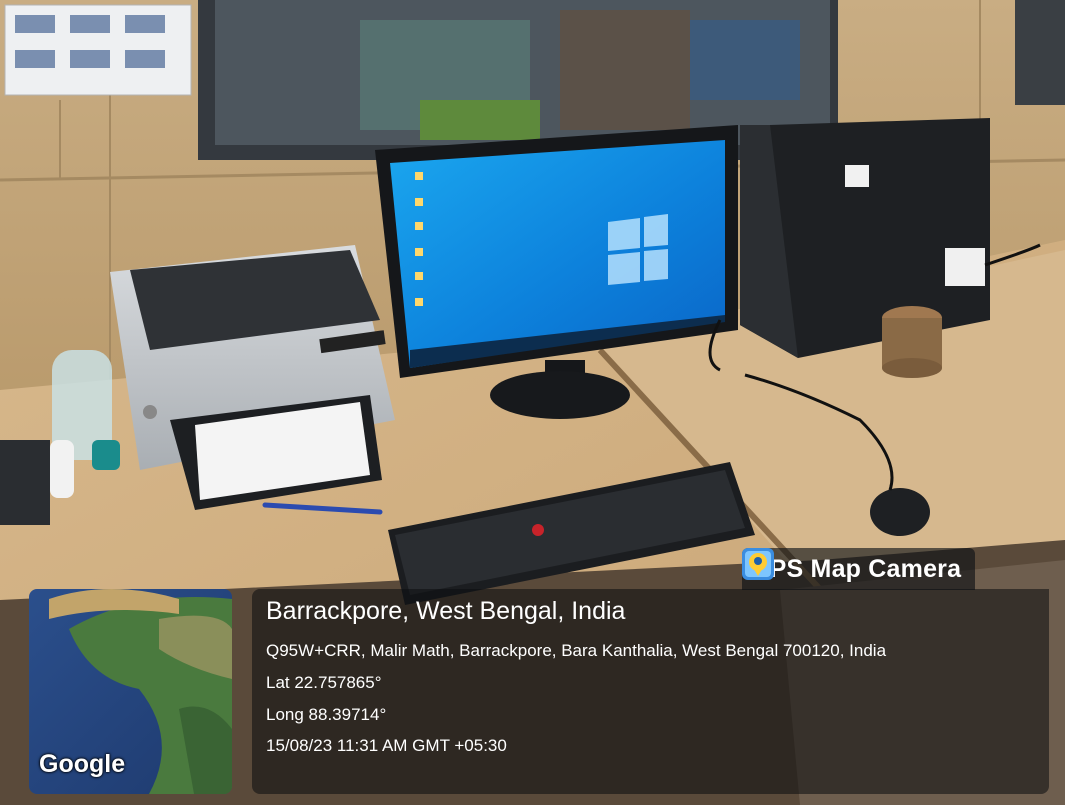 This screenshot has width=1065, height=805. Describe the element at coordinates (758, 564) in the screenshot. I see `map-pin-icon` at that location.